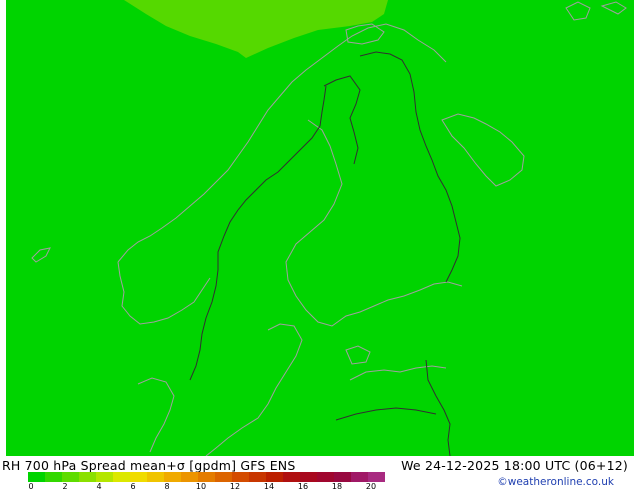 The height and width of the screenshot is (492, 634). I want to click on map-title: RH 700 hPa Spread mean+σ [gpdm] GFS ENS, so click(149, 465).